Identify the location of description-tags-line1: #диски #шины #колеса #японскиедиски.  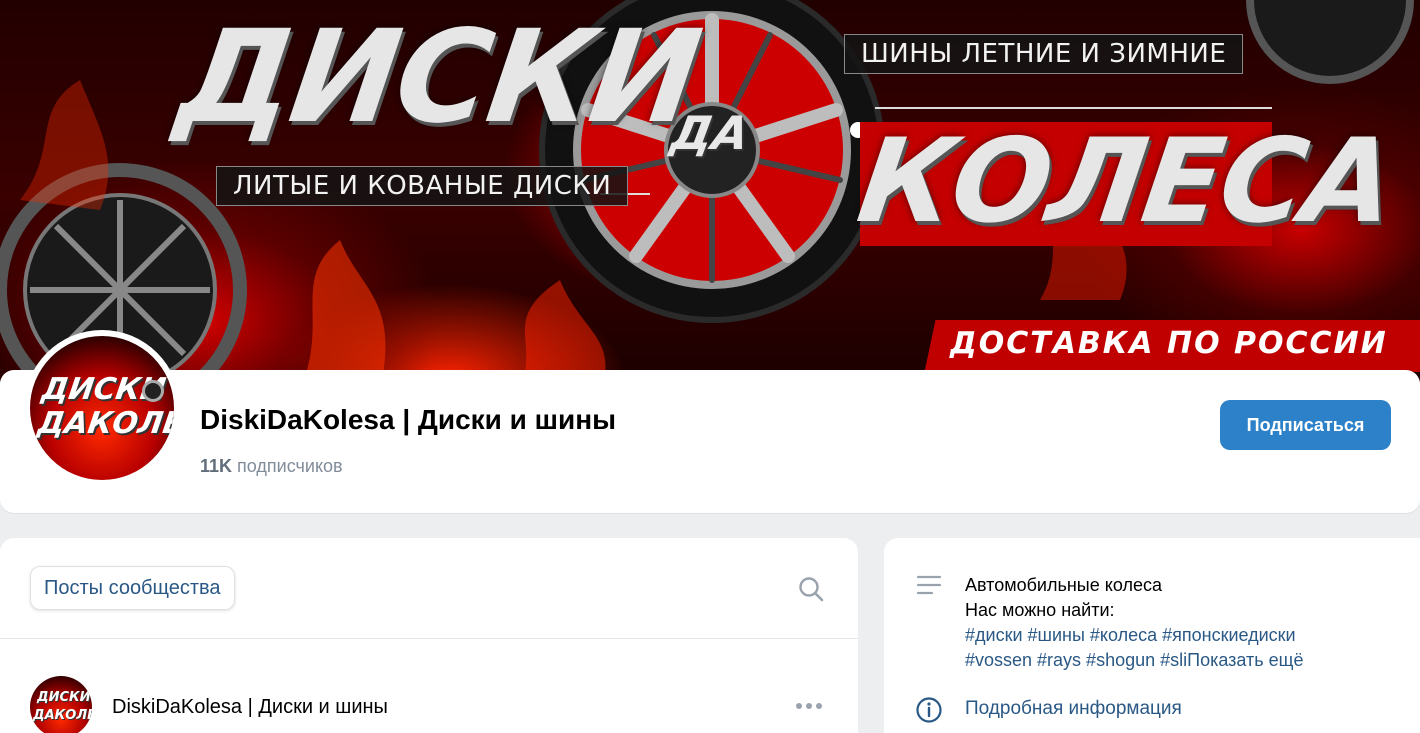
(1134, 635).